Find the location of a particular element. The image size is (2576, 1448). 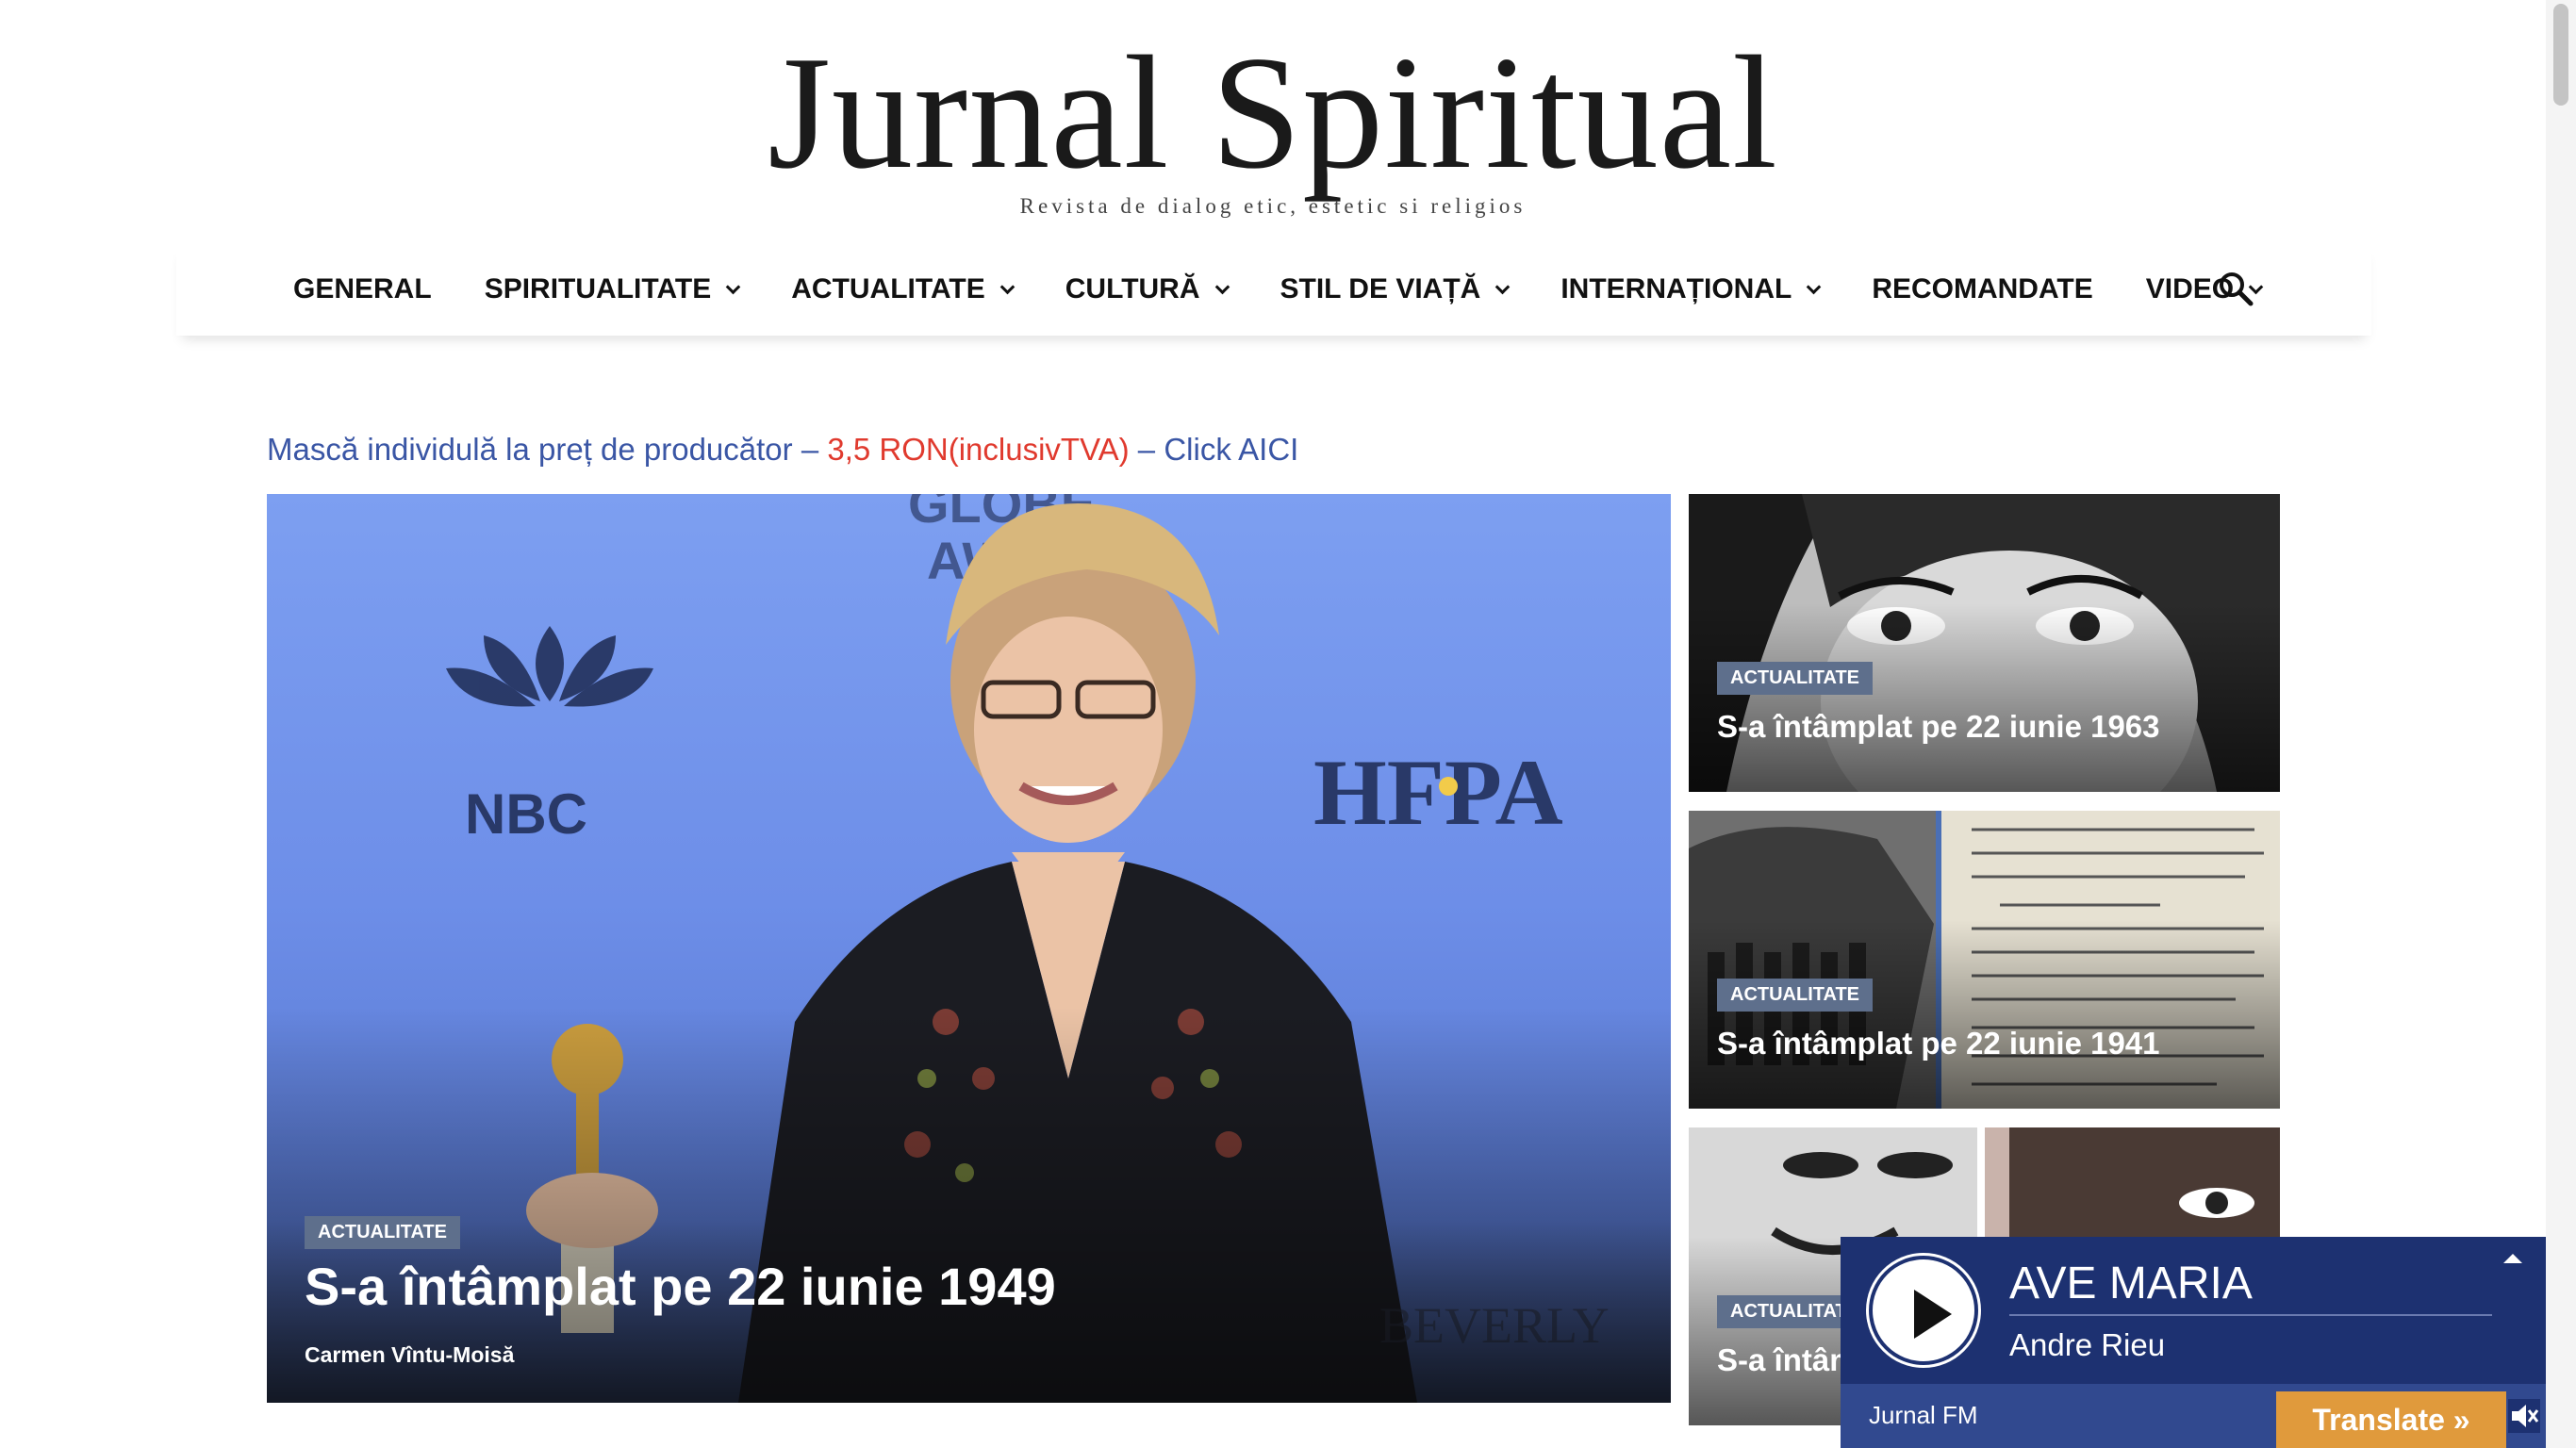

divider is located at coordinates (2250, 1315).